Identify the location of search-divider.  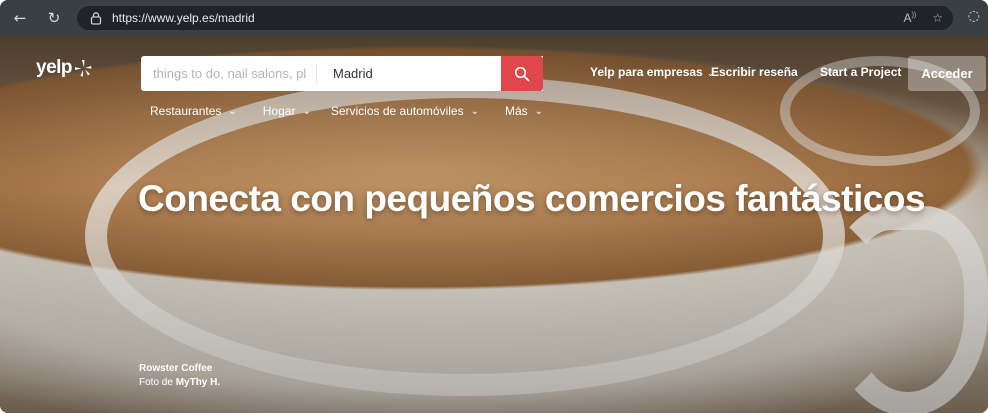
(316, 73).